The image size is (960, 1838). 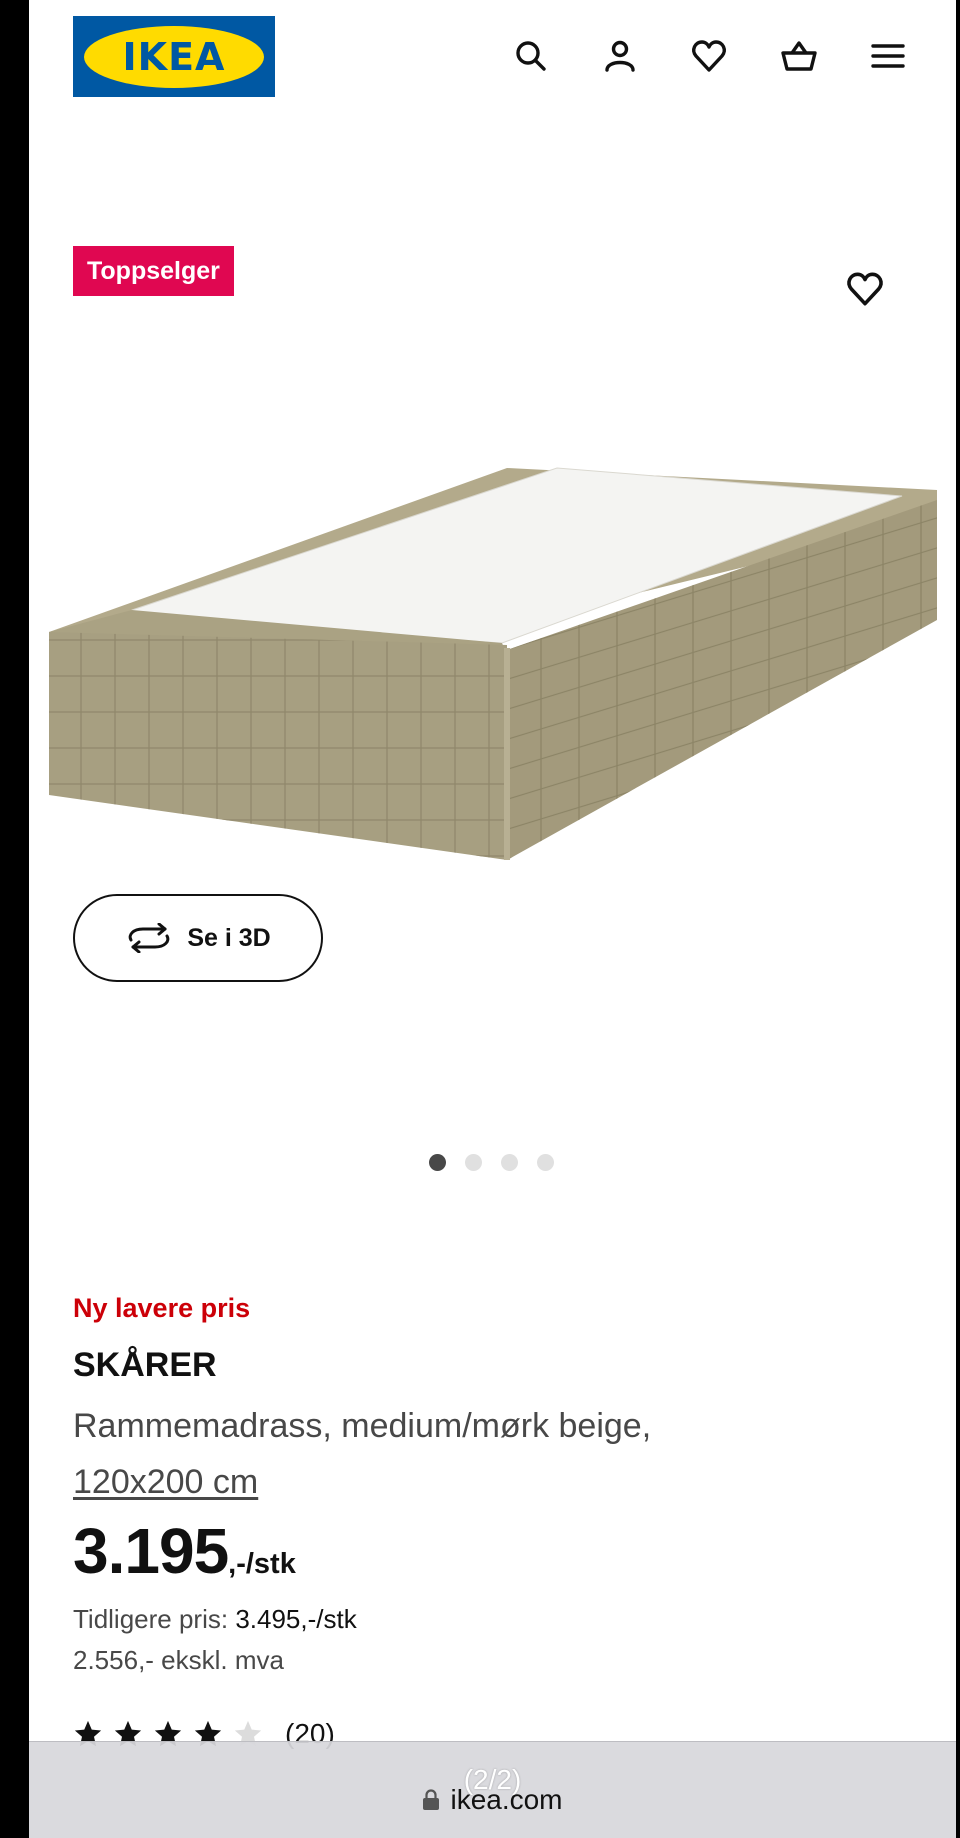 I want to click on account-icon, so click(x=620, y=56).